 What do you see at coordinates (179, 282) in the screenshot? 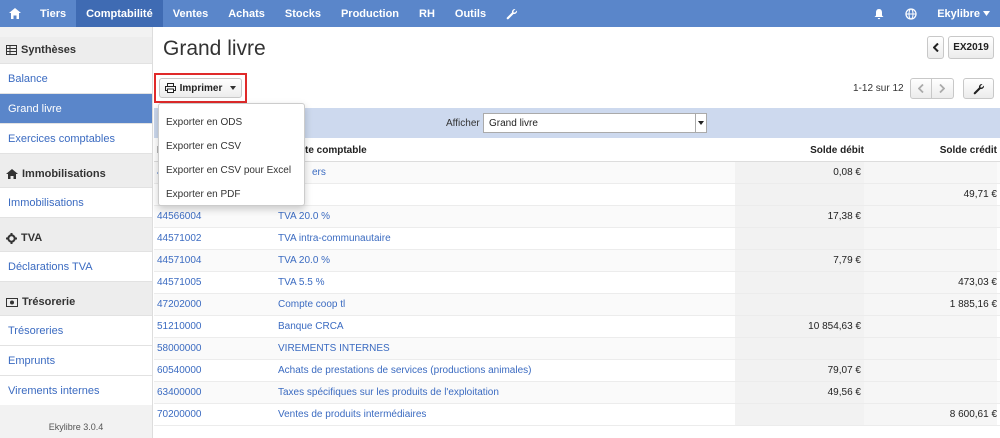
I see `account-number-link: 44571005` at bounding box center [179, 282].